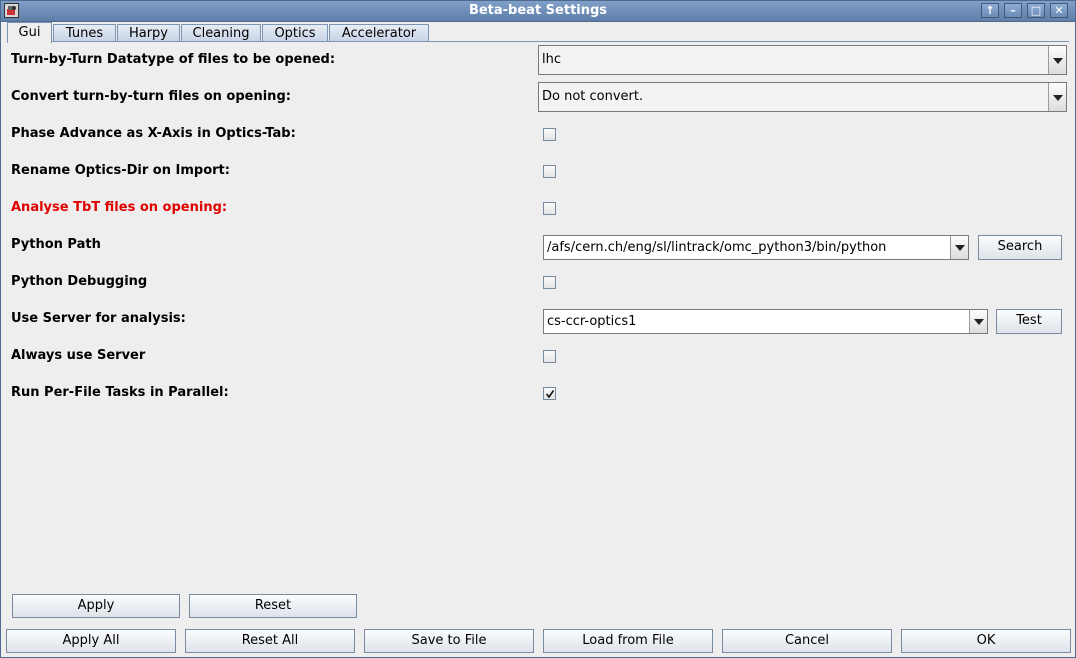  What do you see at coordinates (549, 356) in the screenshot?
I see `always-server-checkbox` at bounding box center [549, 356].